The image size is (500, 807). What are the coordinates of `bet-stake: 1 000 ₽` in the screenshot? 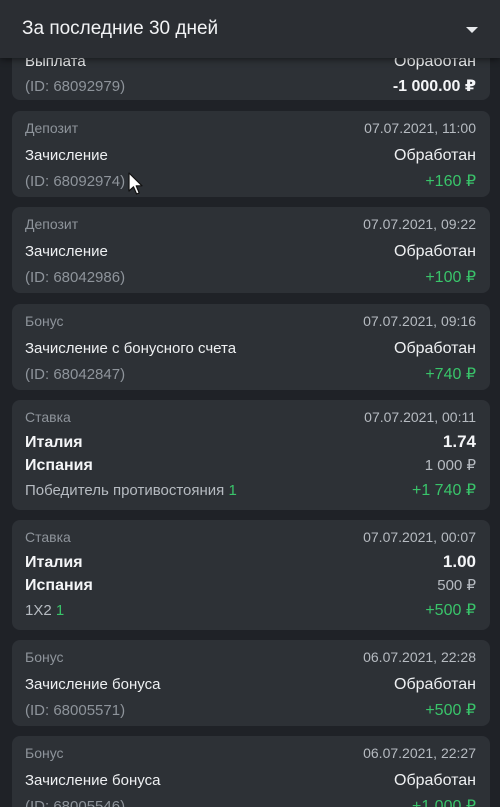 It's located at (450, 465).